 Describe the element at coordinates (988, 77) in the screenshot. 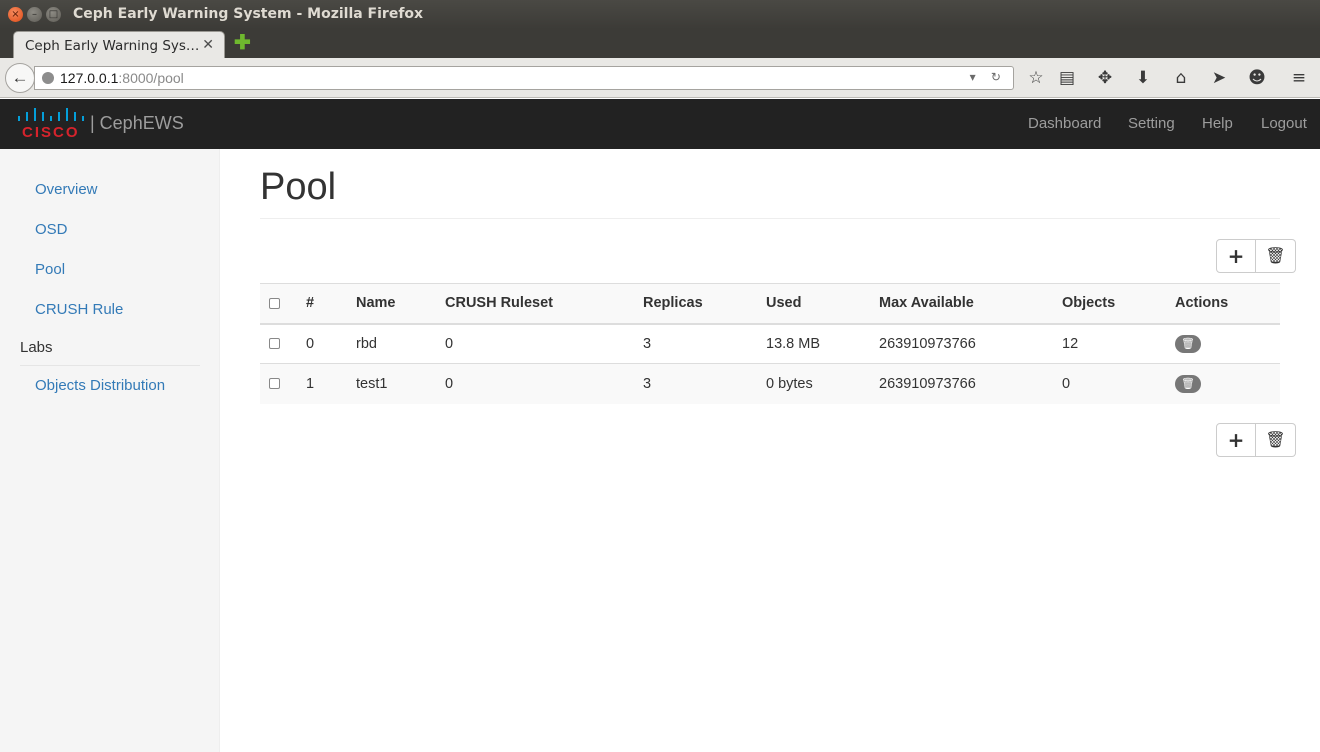

I see `reload-icon: ▾ ↻` at that location.